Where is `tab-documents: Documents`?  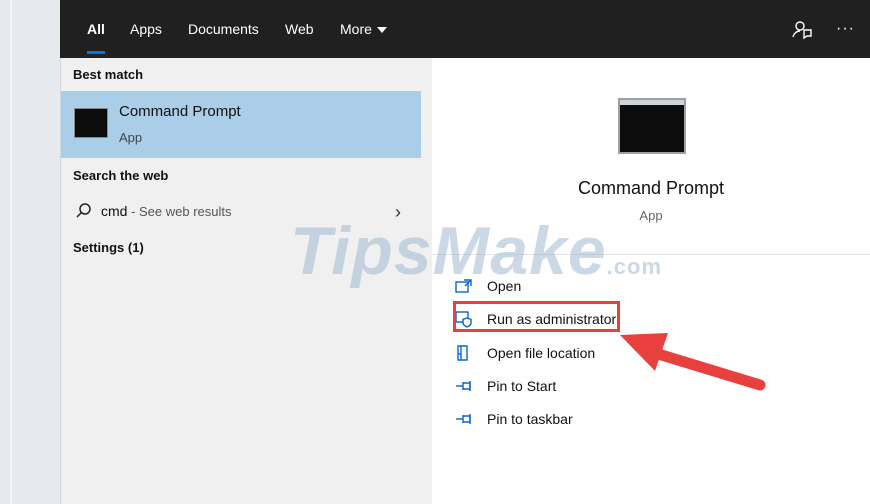
tab-documents: Documents is located at coordinates (223, 29).